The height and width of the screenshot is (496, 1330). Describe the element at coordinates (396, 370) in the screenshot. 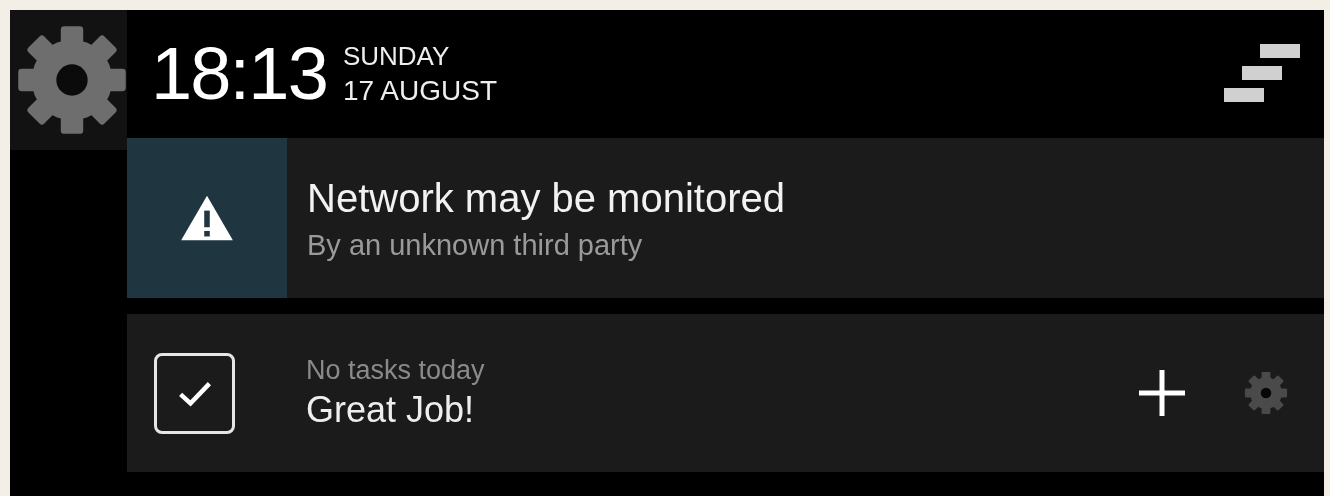

I see `notification-subtitle: No tasks today` at that location.